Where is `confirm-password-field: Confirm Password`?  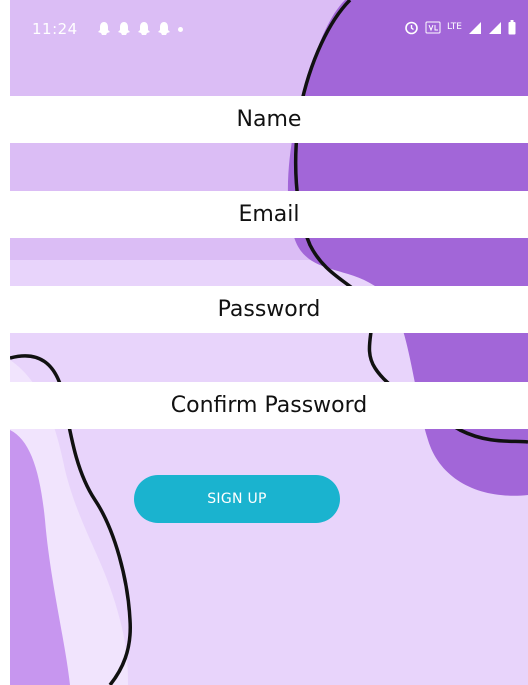 confirm-password-field: Confirm Password is located at coordinates (269, 405).